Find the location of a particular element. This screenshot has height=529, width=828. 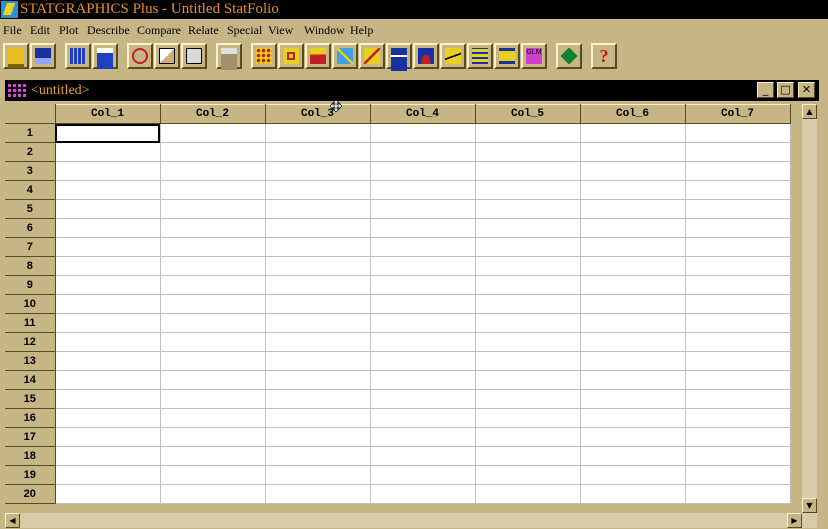

row-header: 9 is located at coordinates (30, 285).